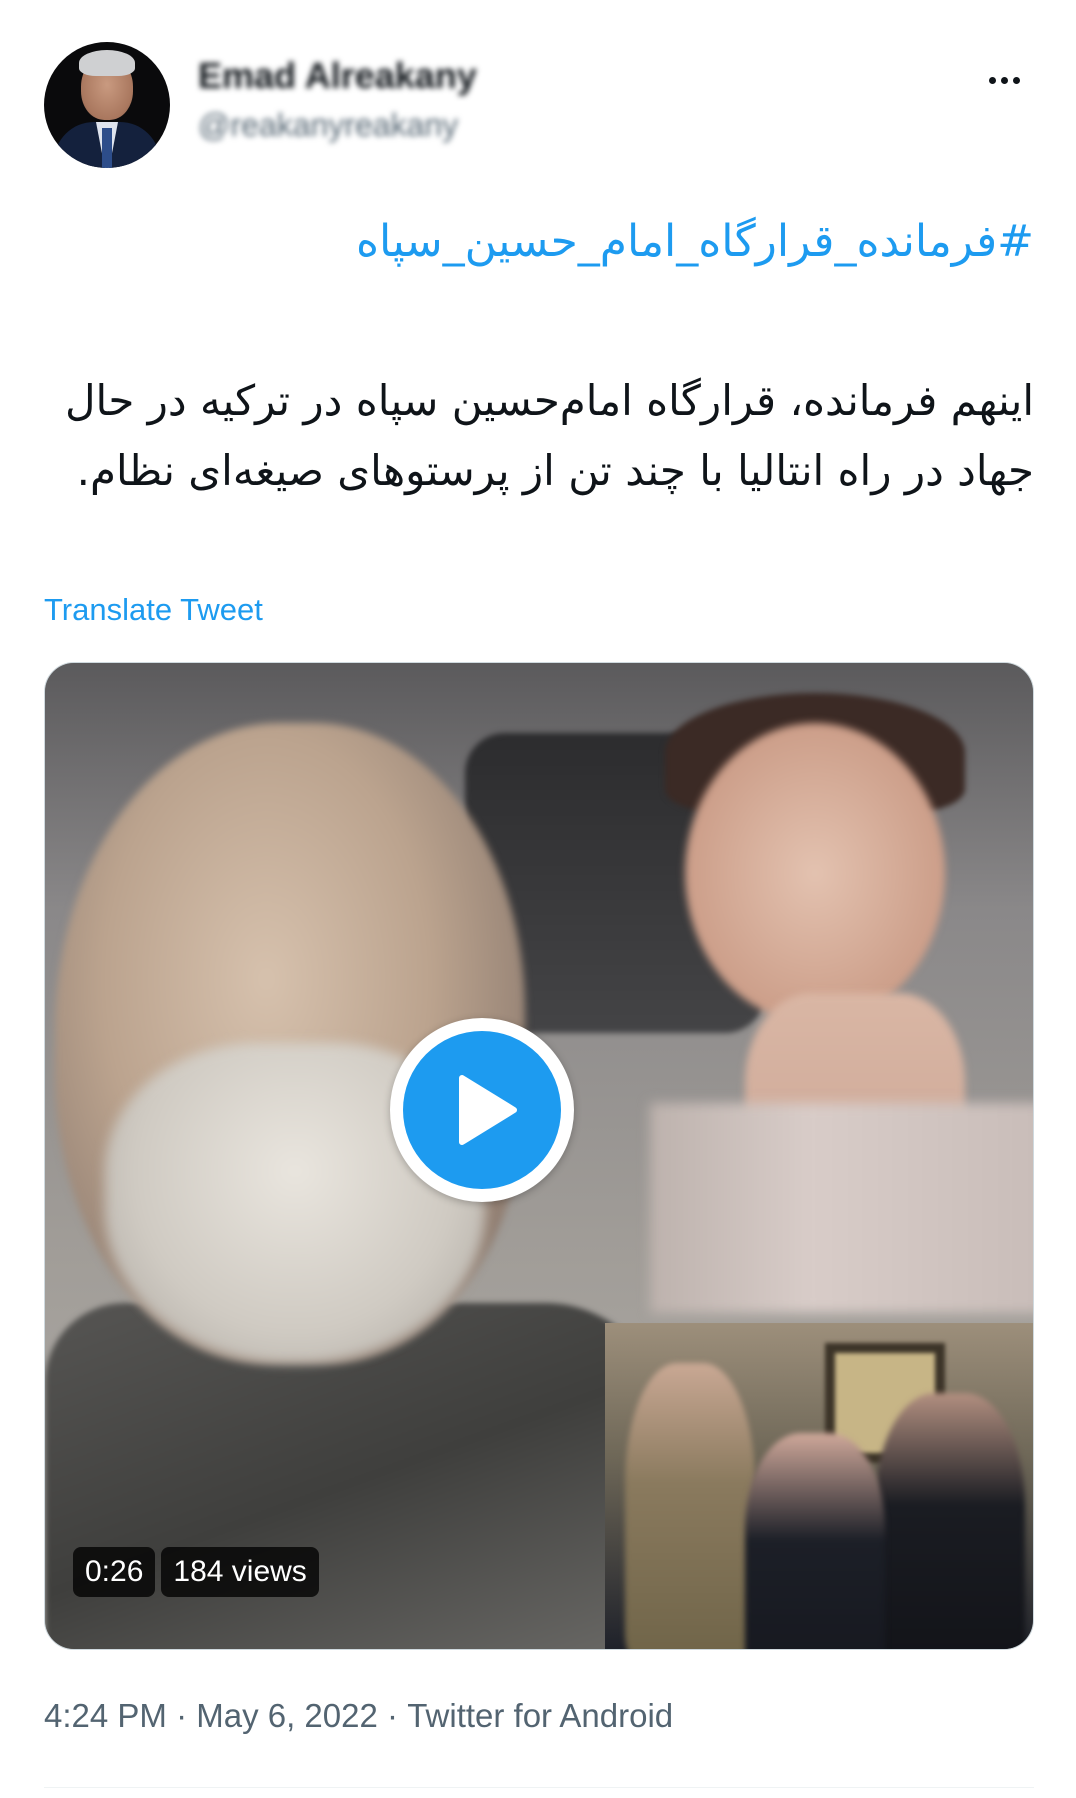 This screenshot has height=1798, width=1076. Describe the element at coordinates (153, 610) in the screenshot. I see `translate-tweet-link: Translate Tweet` at that location.